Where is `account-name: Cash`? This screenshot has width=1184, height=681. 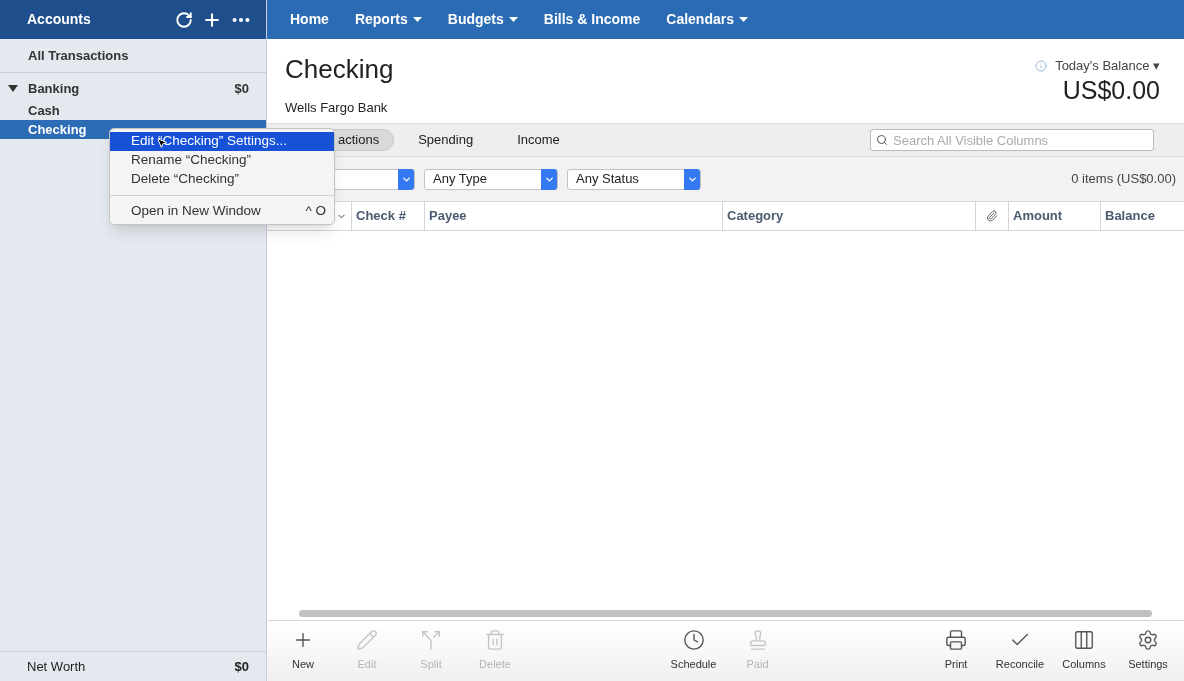
account-name: Cash is located at coordinates (44, 110).